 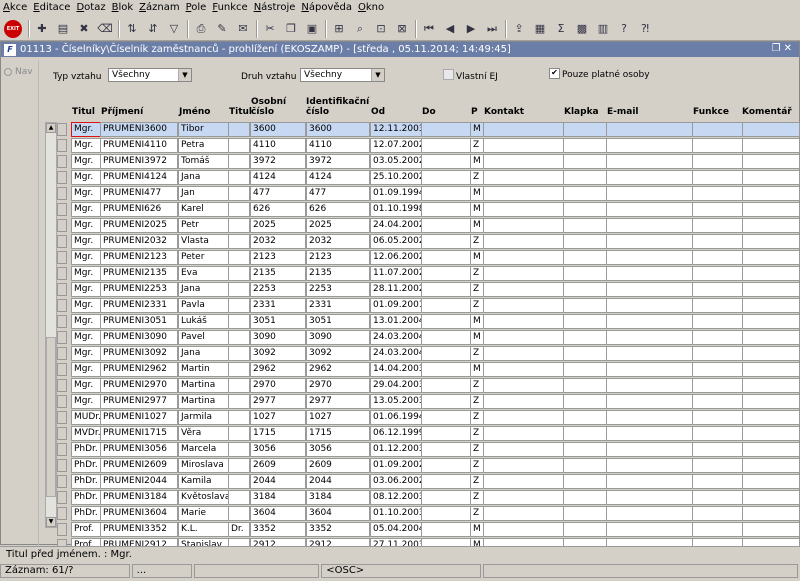 What do you see at coordinates (540, 29) in the screenshot?
I see `document-icon: ▦` at bounding box center [540, 29].